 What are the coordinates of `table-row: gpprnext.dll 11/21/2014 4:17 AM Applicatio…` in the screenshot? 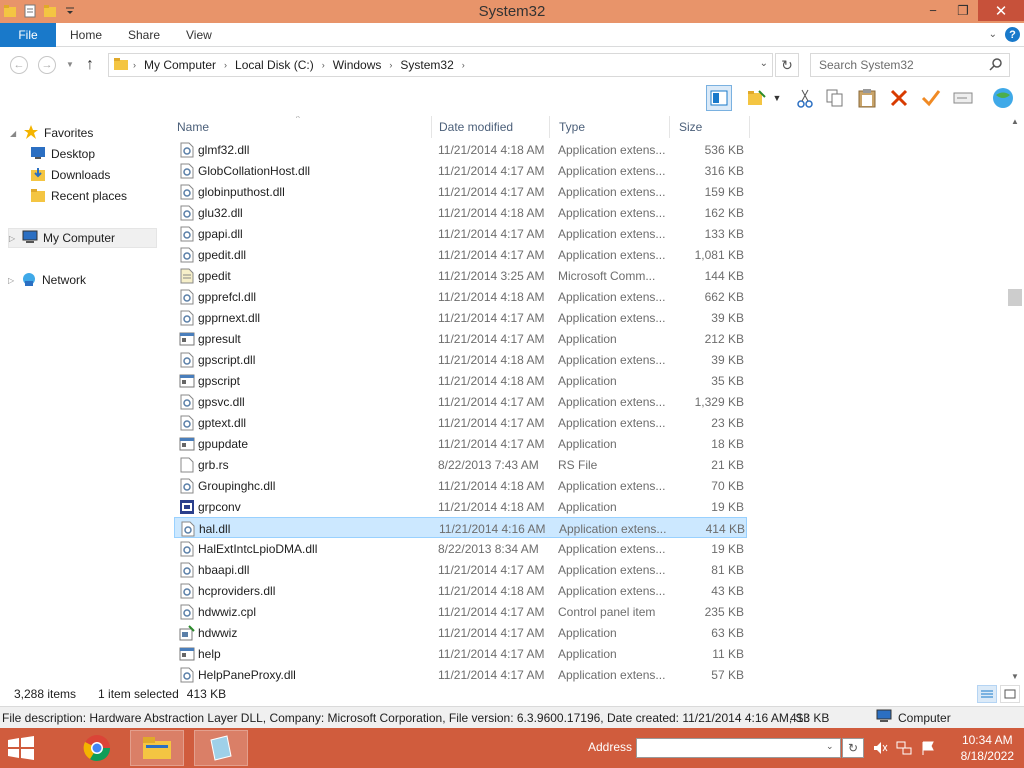 It's located at (460, 317).